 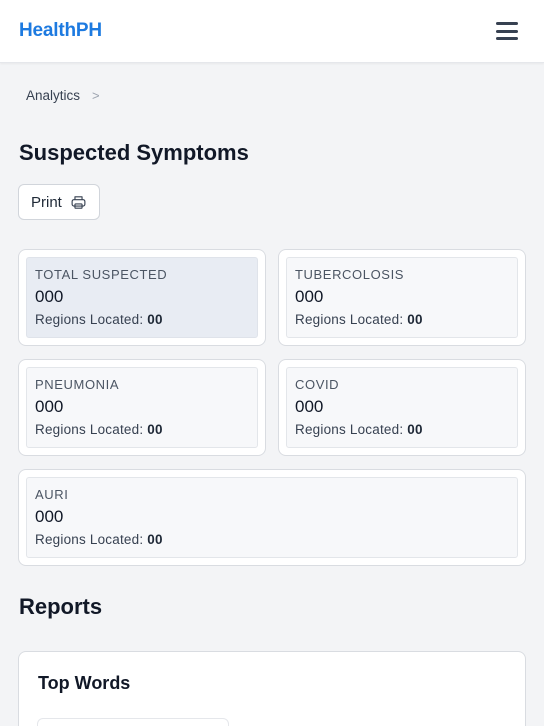 What do you see at coordinates (53, 95) in the screenshot?
I see `breadcrumb-item-analytics: Analytics` at bounding box center [53, 95].